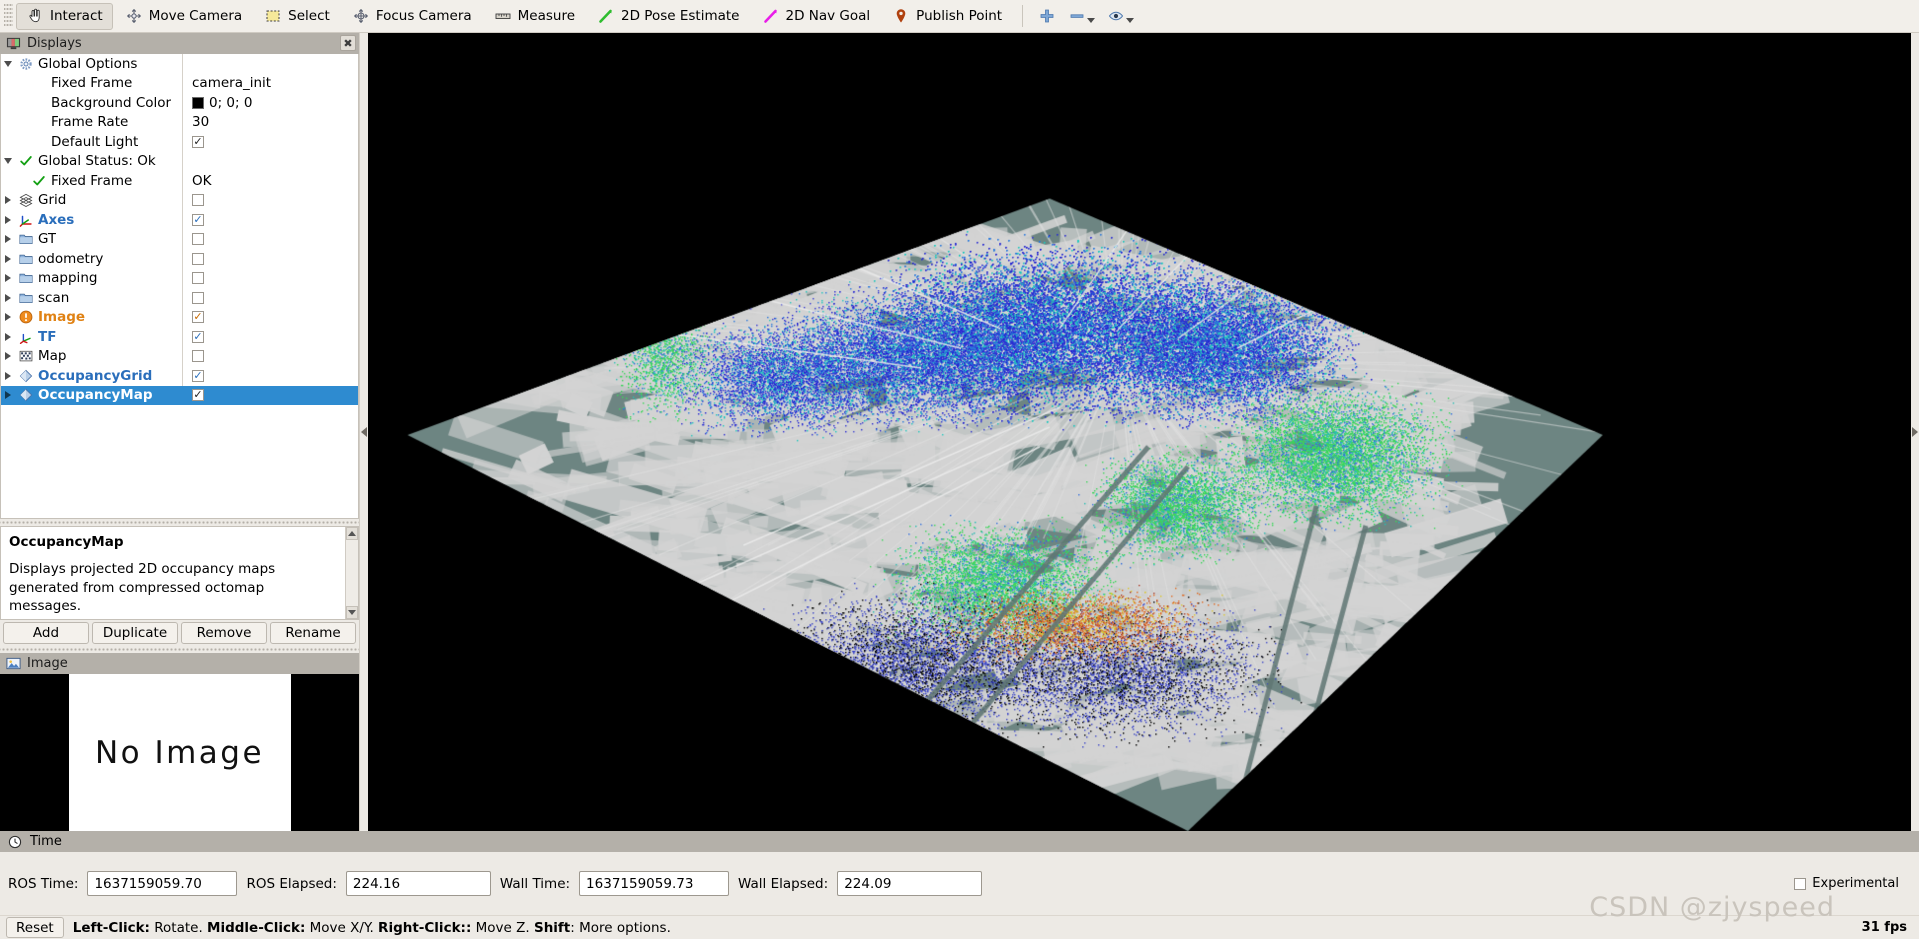 This screenshot has height=939, width=1919. I want to click on tree-row-gt: GT, so click(179, 239).